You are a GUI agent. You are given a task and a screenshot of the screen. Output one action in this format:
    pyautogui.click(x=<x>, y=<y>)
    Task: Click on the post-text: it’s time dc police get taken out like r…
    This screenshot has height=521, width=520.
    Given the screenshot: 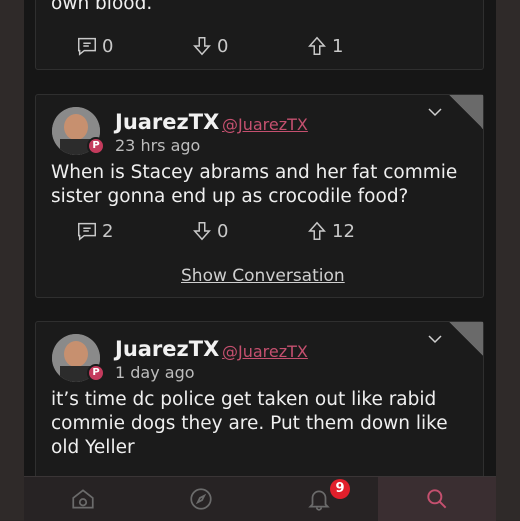 What is the action you would take?
    pyautogui.click(x=249, y=423)
    